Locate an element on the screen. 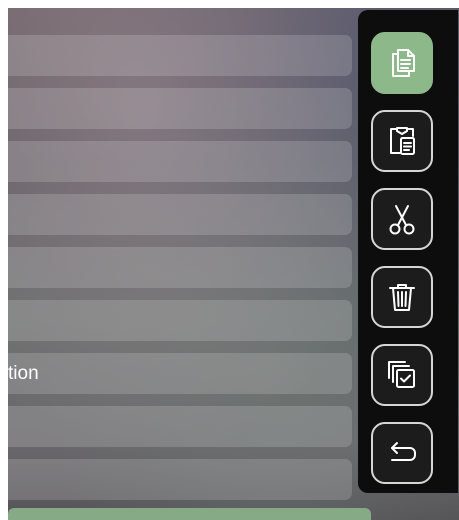 This screenshot has width=459, height=520. back-button is located at coordinates (402, 453).